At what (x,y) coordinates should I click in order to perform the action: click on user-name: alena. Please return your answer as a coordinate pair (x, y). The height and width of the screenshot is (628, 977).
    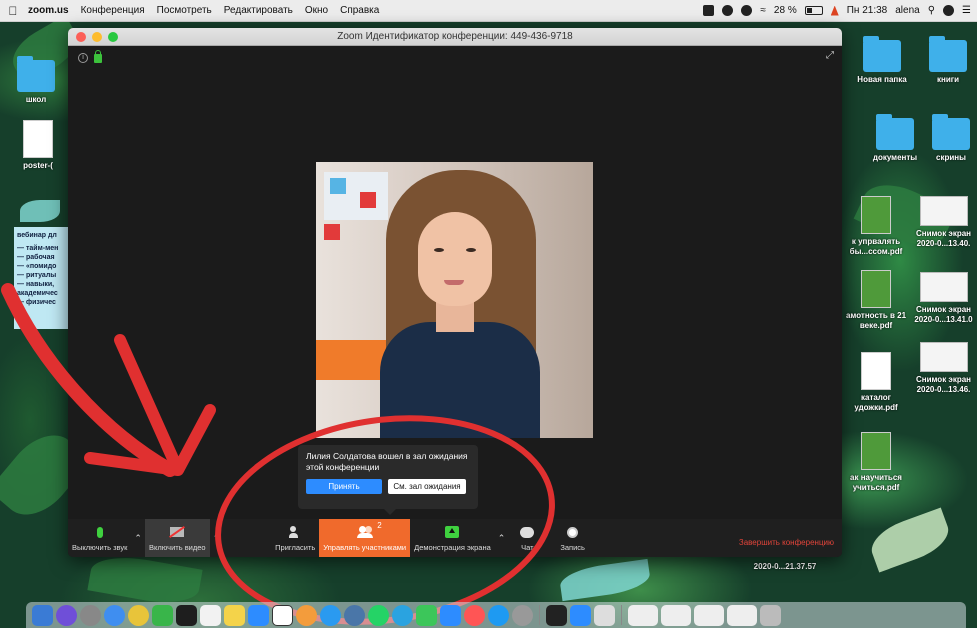
    Looking at the image, I should click on (907, 10).